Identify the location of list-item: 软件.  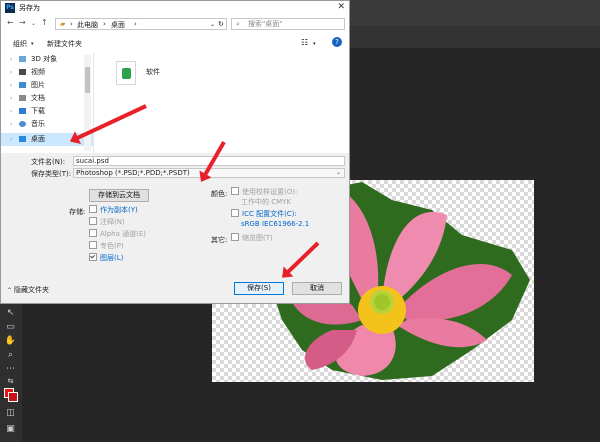
(134, 72).